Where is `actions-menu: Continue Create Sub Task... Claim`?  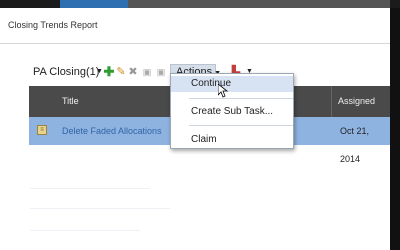 actions-menu: Continue Create Sub Task... Claim is located at coordinates (232, 111).